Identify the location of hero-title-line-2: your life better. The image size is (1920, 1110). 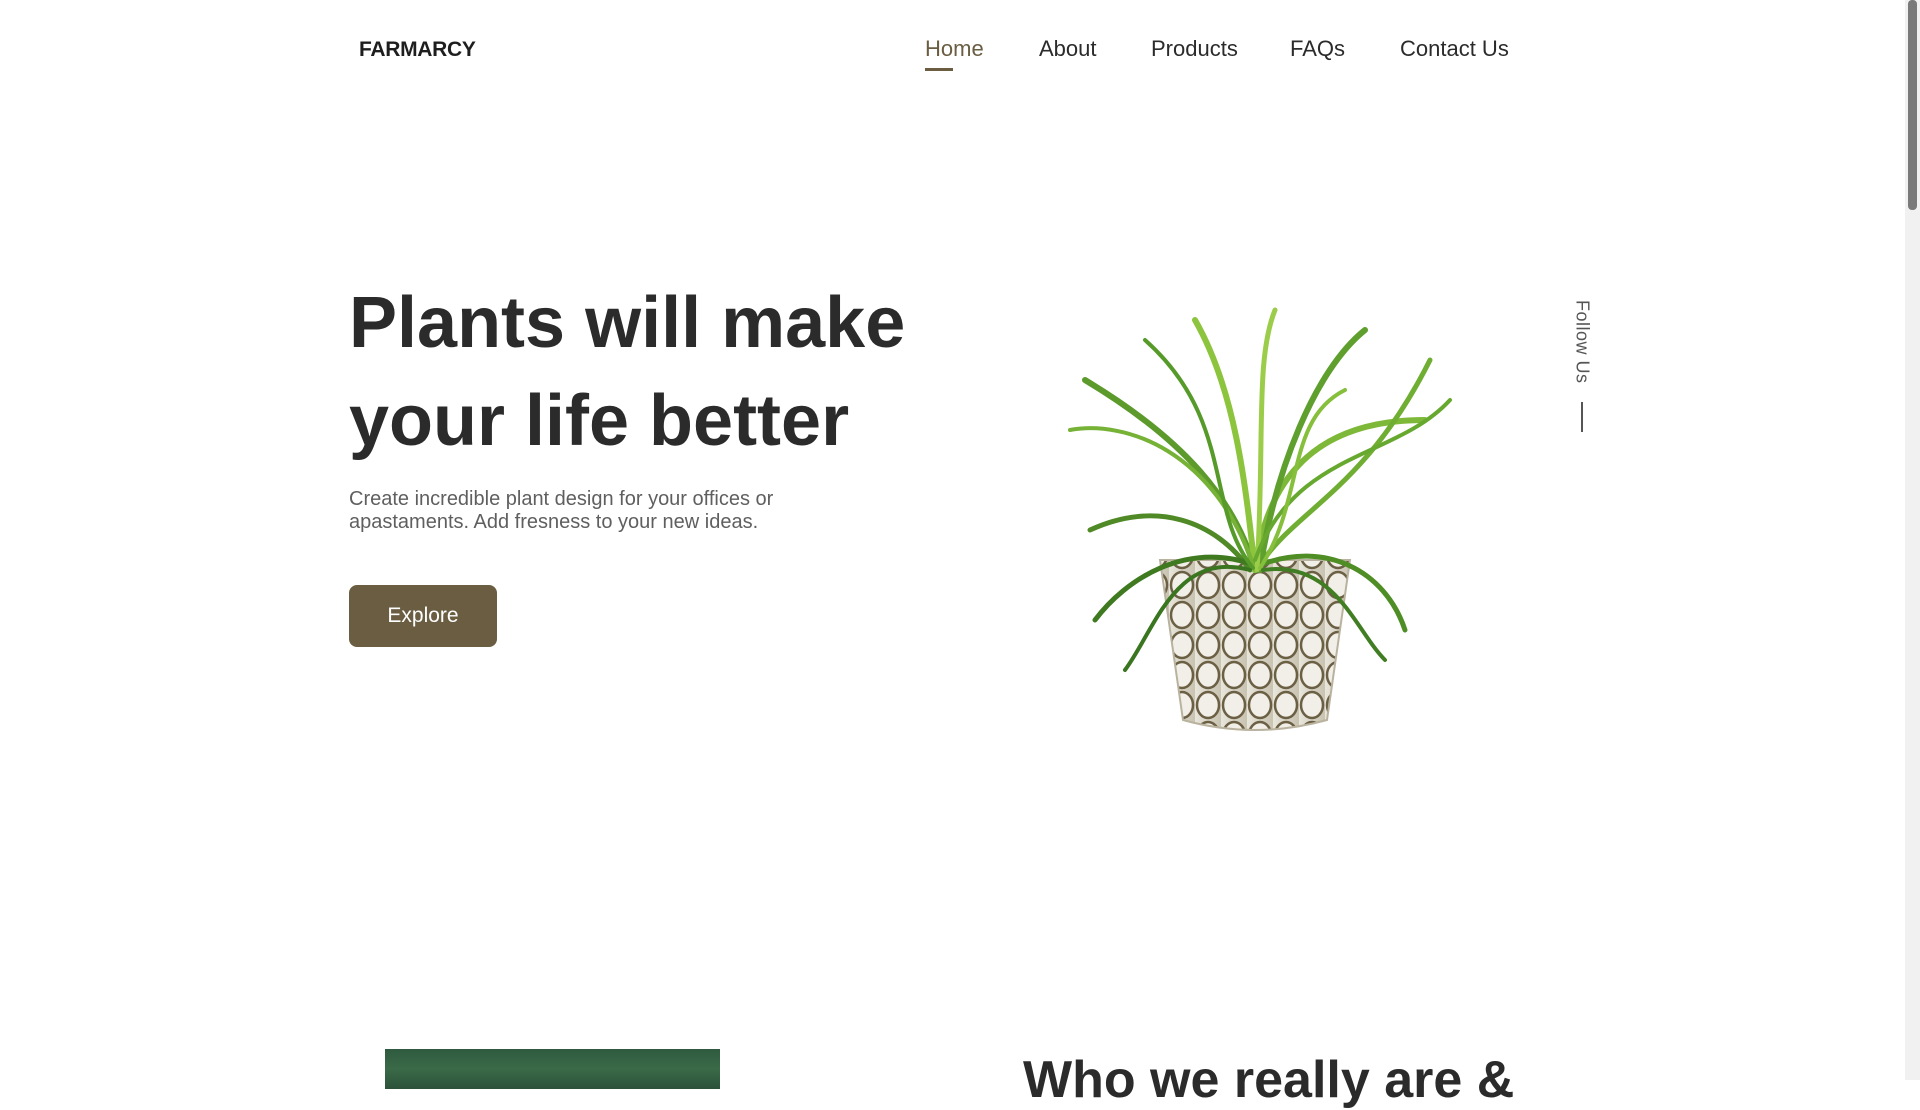
(599, 421).